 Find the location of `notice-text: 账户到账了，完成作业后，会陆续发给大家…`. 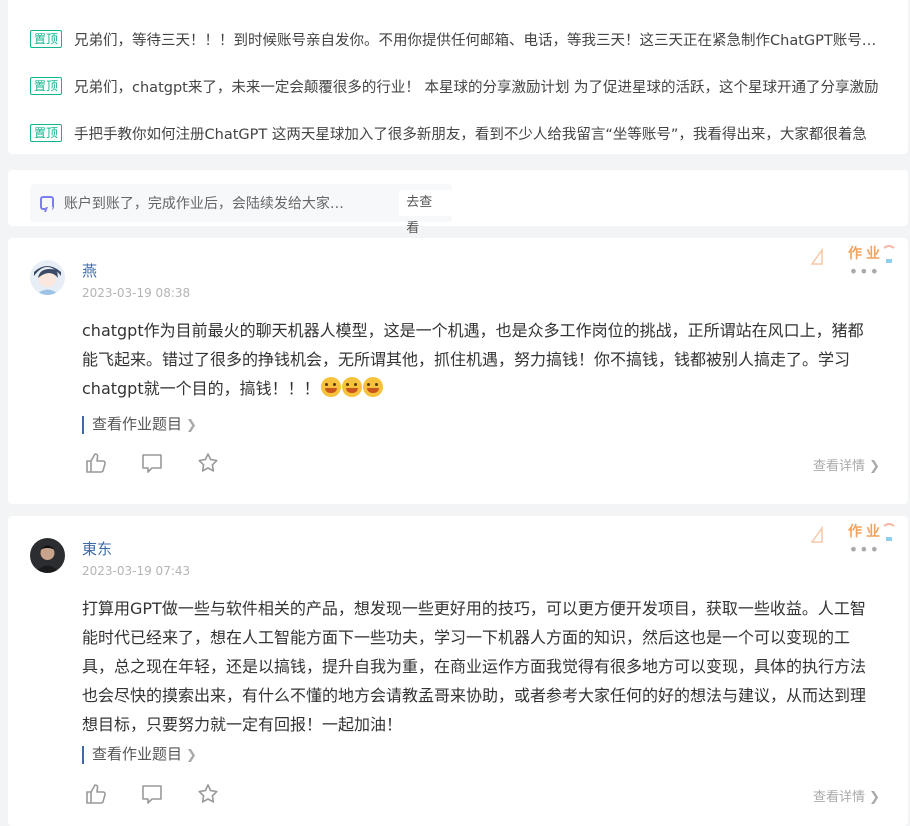

notice-text: 账户到账了，完成作业后，会陆续发给大家… is located at coordinates (203, 204).